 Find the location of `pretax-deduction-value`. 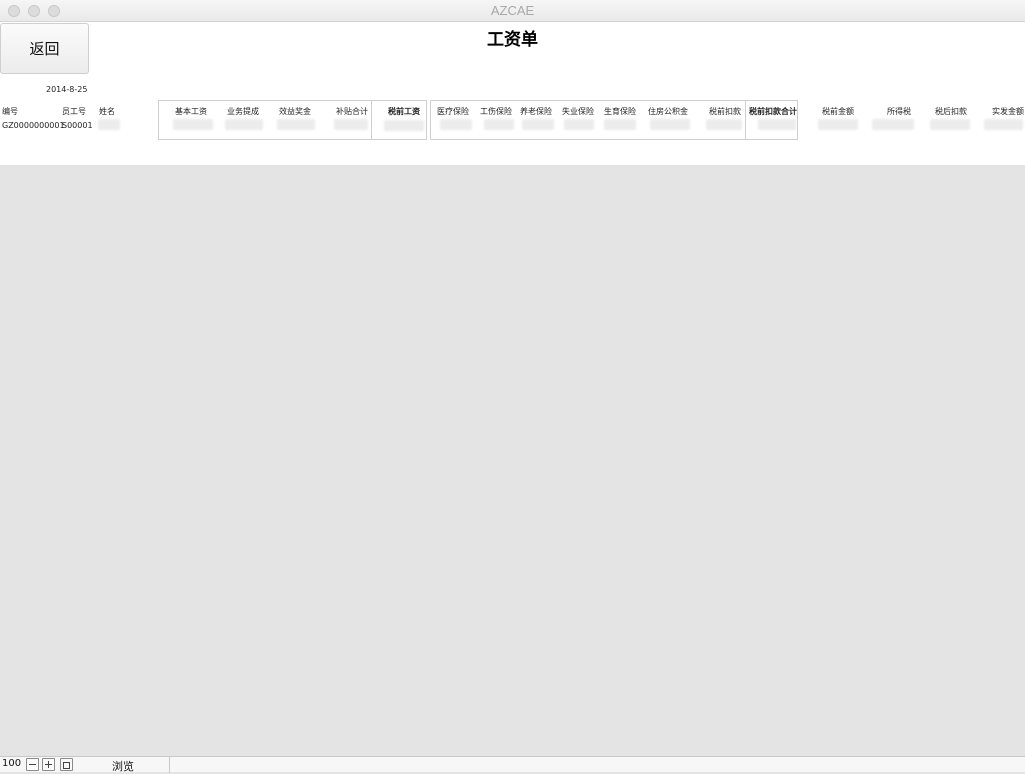

pretax-deduction-value is located at coordinates (724, 124).